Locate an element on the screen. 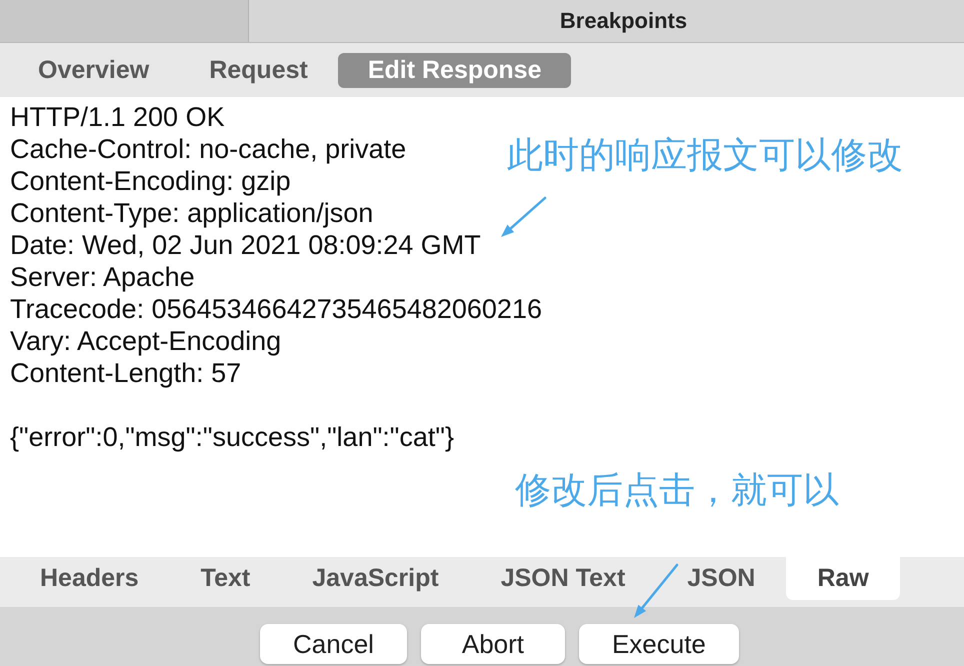 The height and width of the screenshot is (666, 964). response-header-line: Tracecode: 05645346642735465482060216 is located at coordinates (276, 309).